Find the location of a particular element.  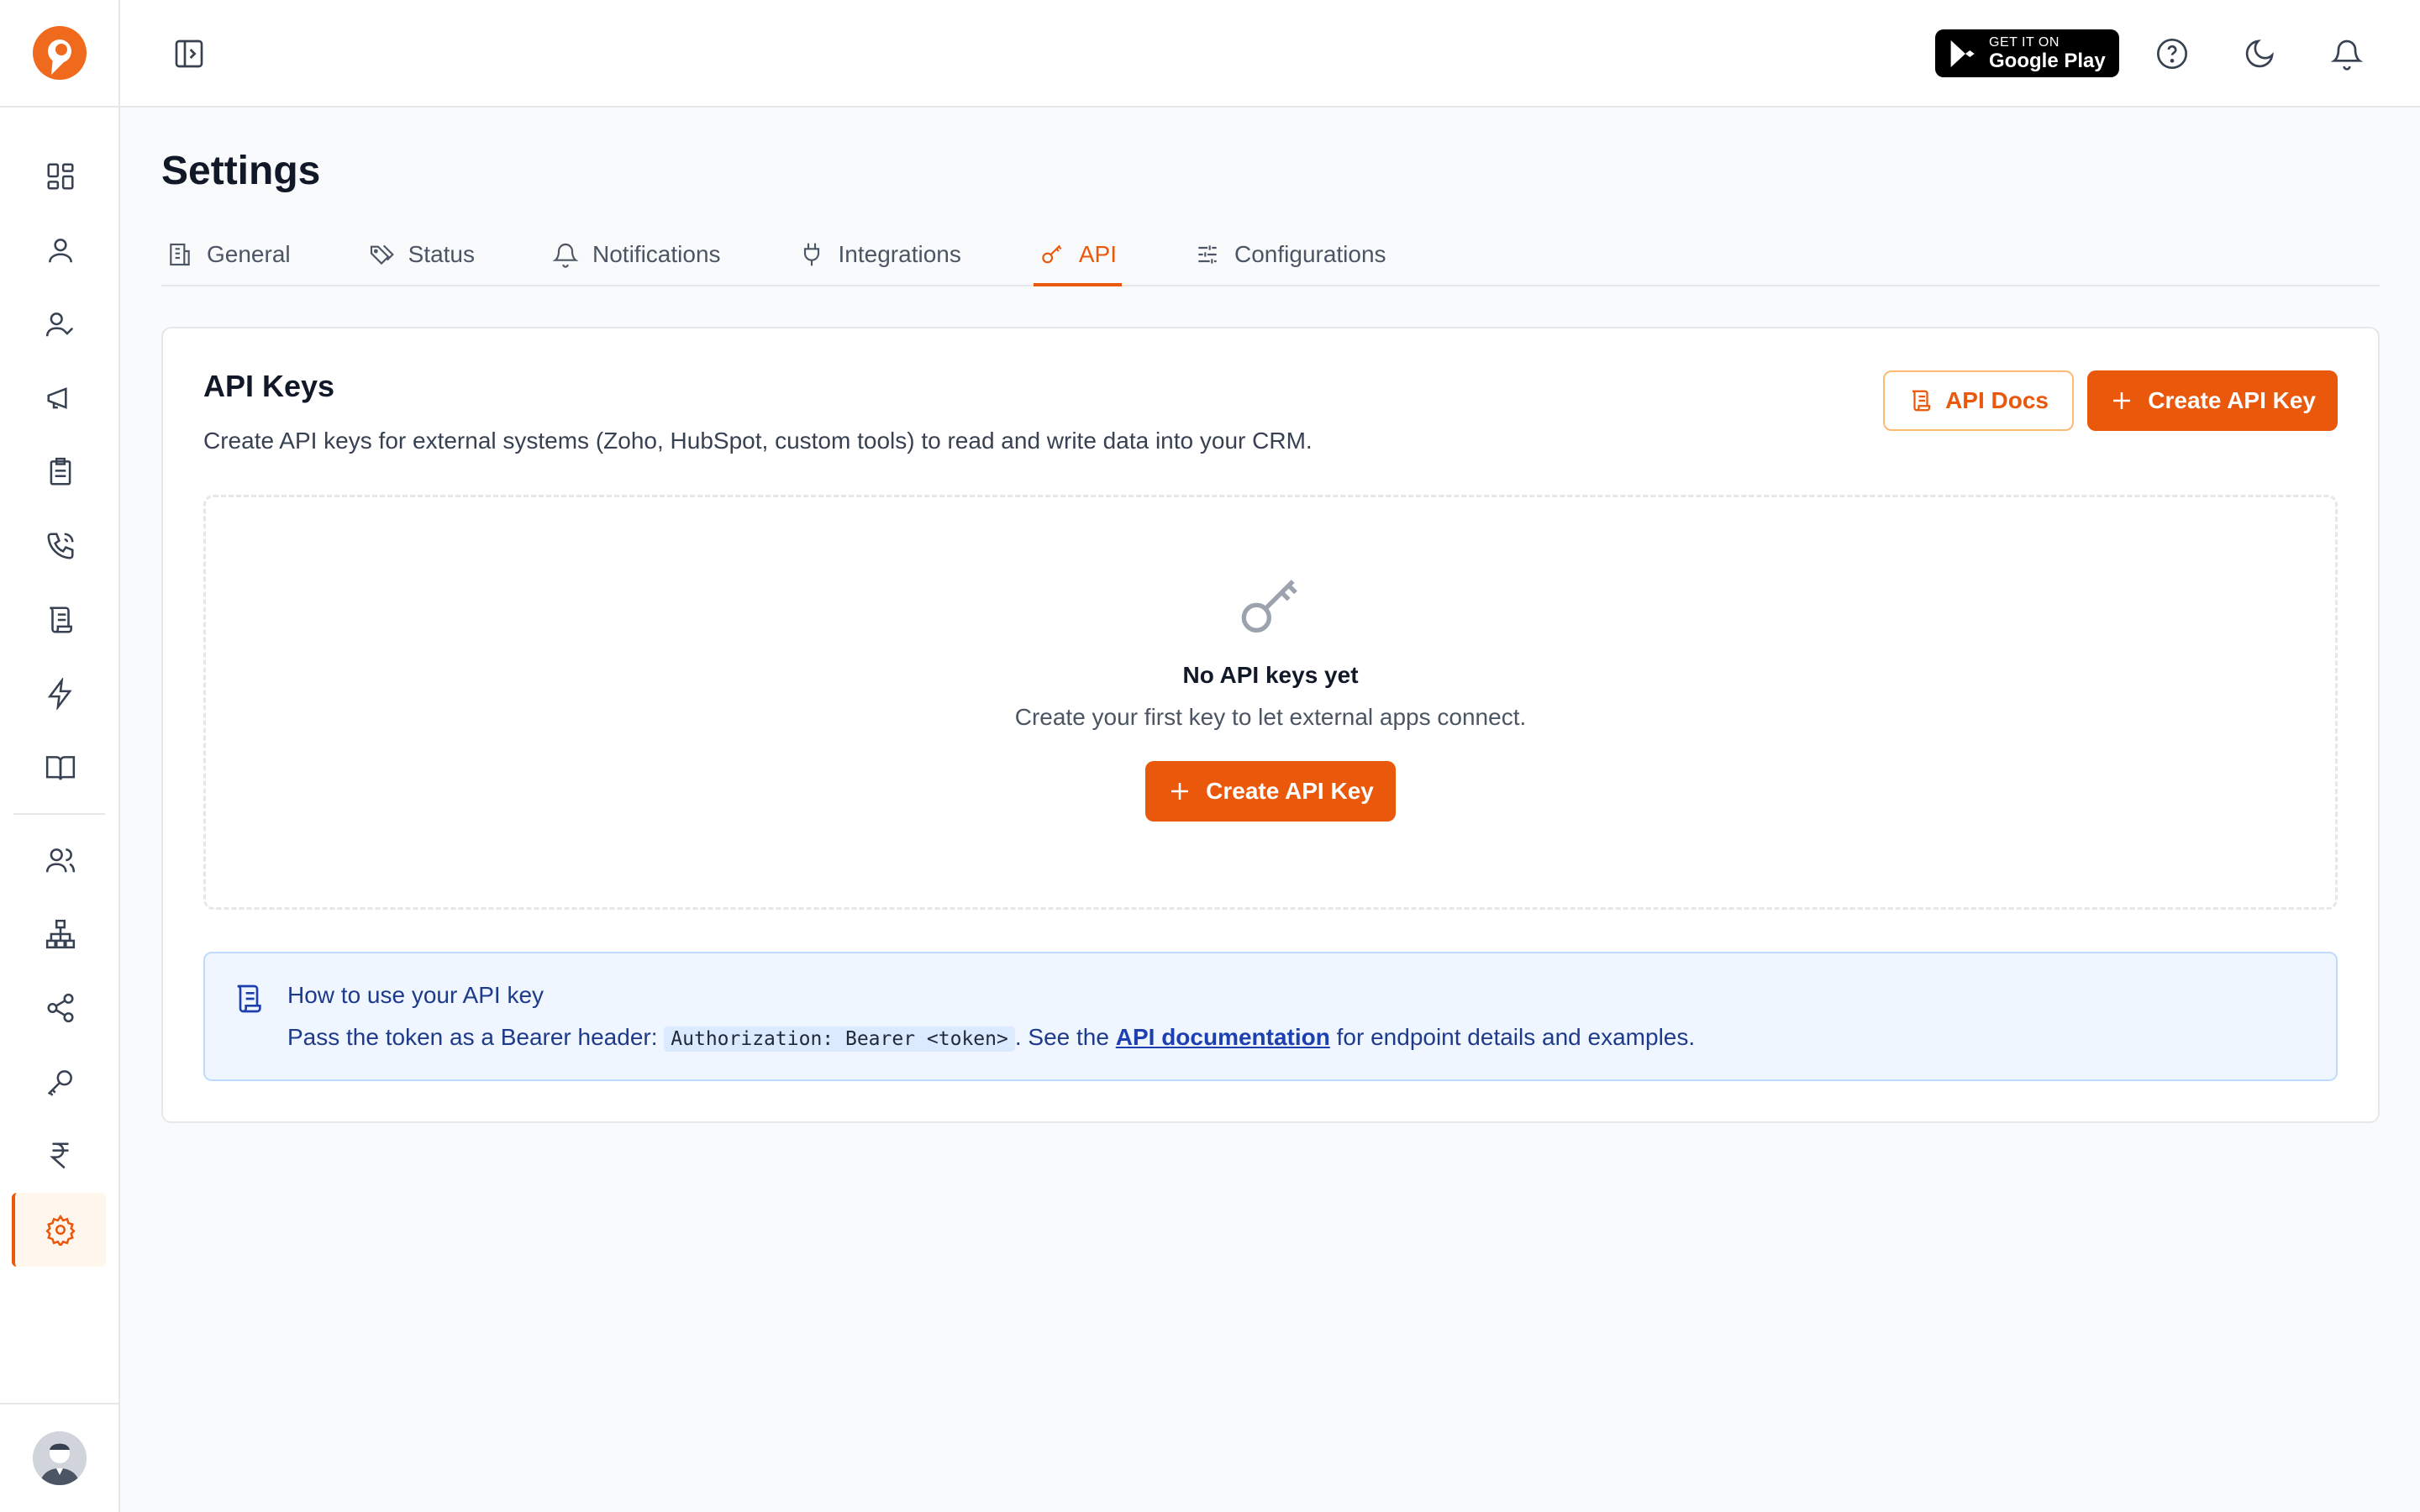

api-documentation-link: API documentation is located at coordinates (1223, 1037).